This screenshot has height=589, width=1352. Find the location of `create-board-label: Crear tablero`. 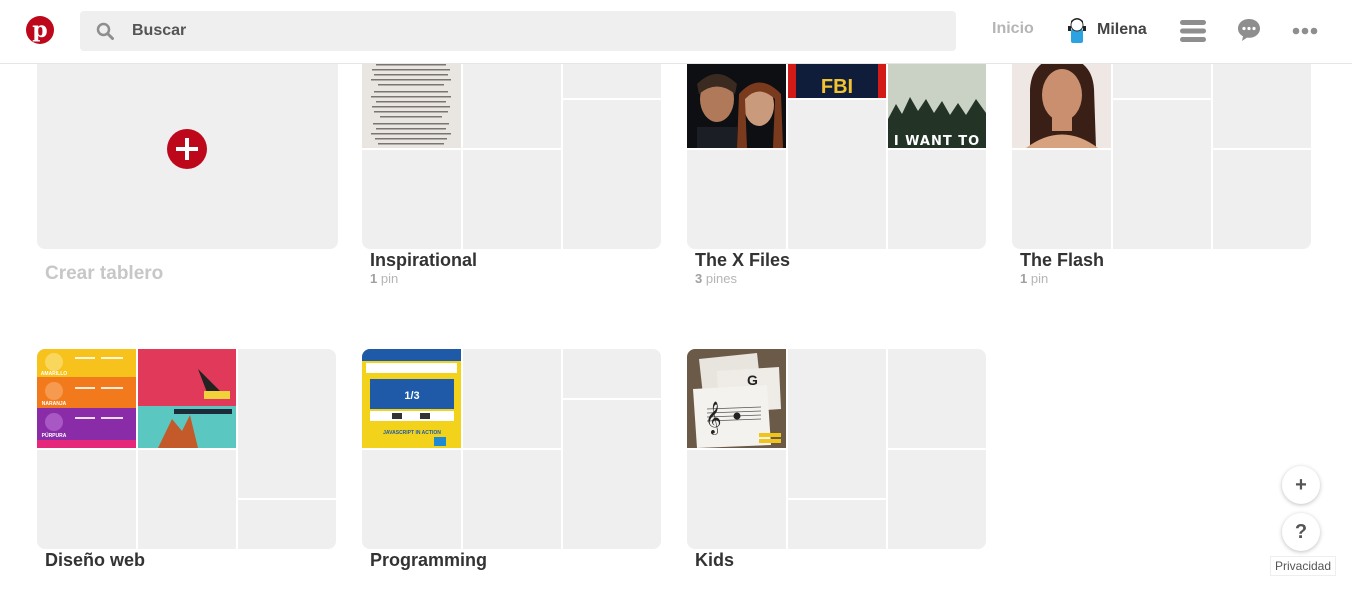

create-board-label: Crear tablero is located at coordinates (104, 274).